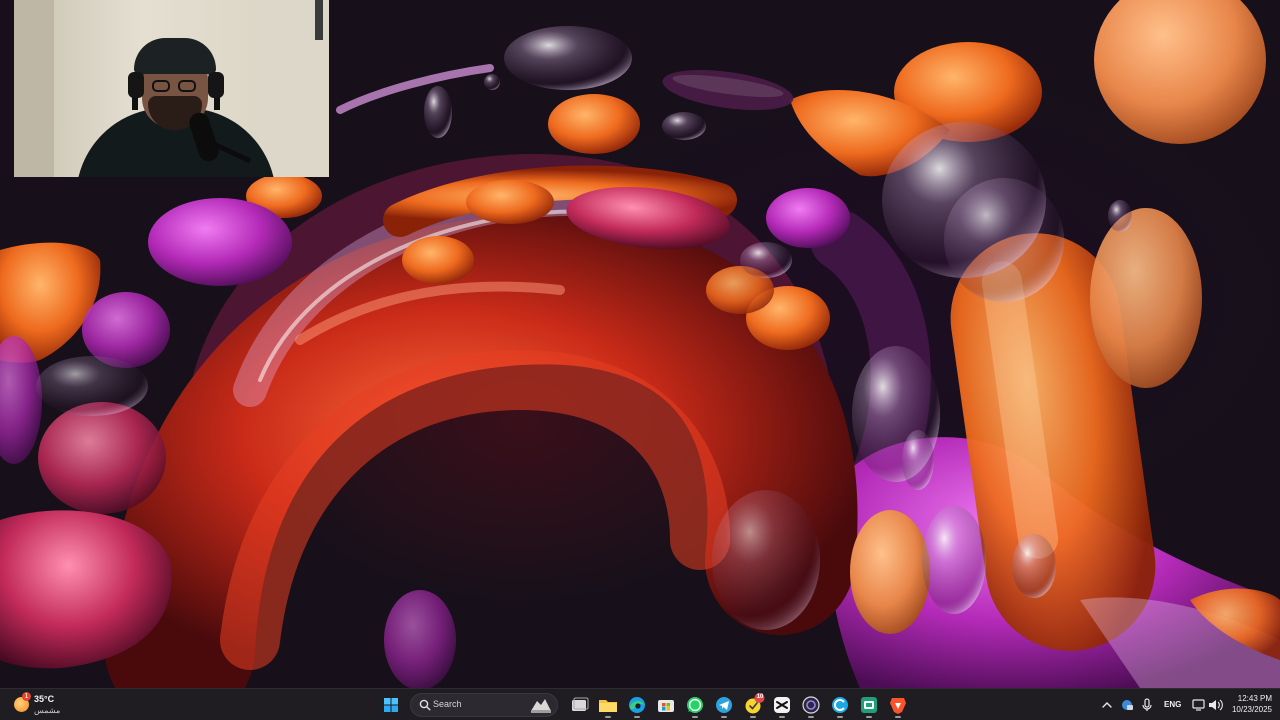  I want to click on task-view-button, so click(579, 705).